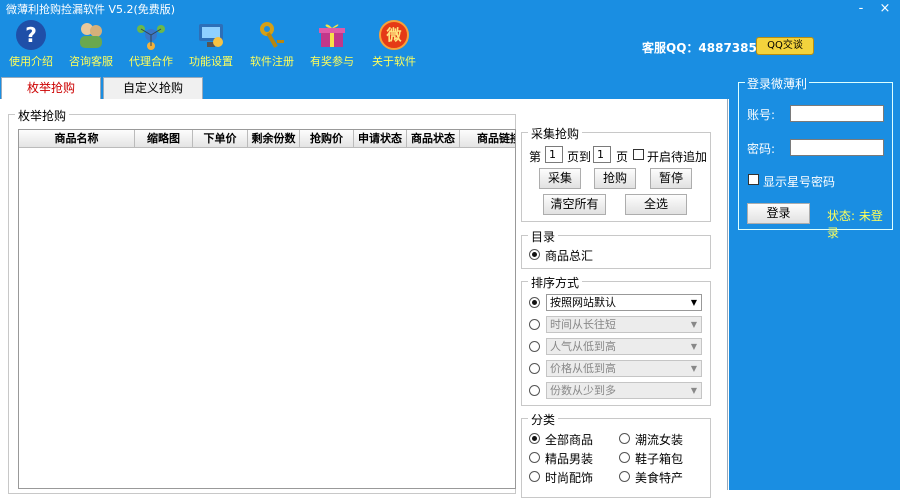 The image size is (900, 498). I want to click on sort-option-label: 人气从低到高, so click(583, 346).